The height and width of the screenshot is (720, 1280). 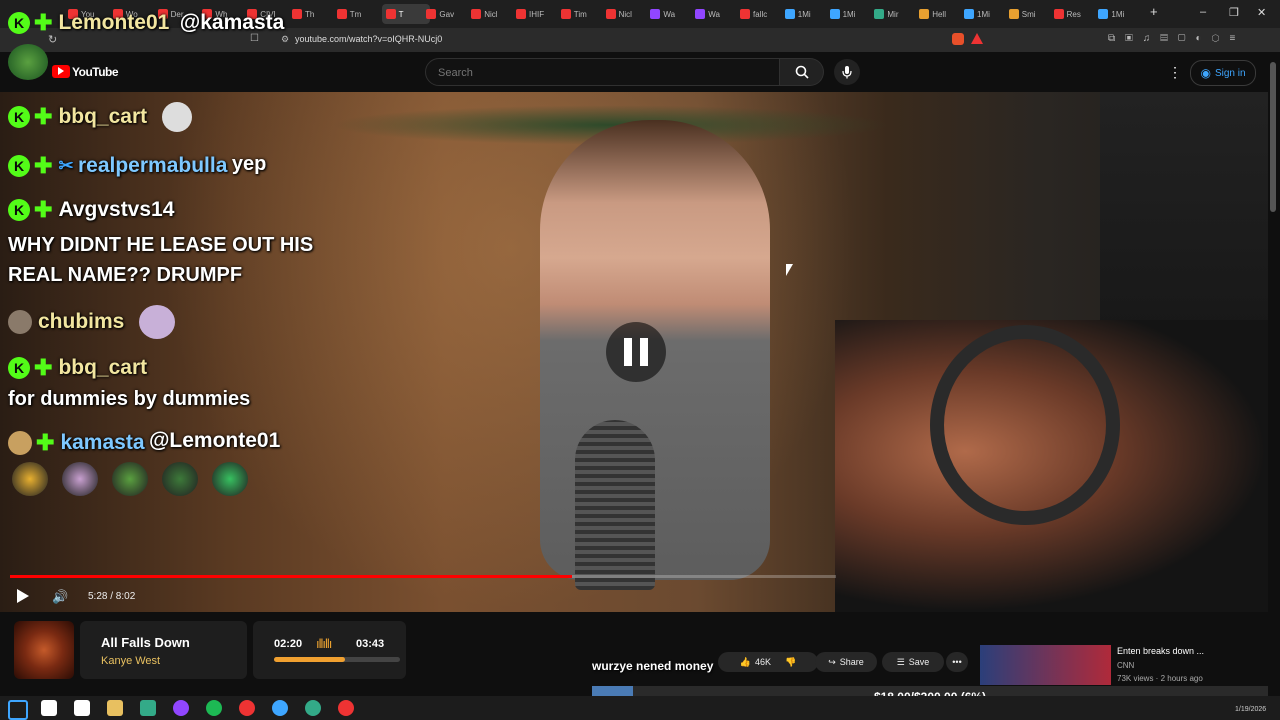 I want to click on tab-label: fallc, so click(x=760, y=14).